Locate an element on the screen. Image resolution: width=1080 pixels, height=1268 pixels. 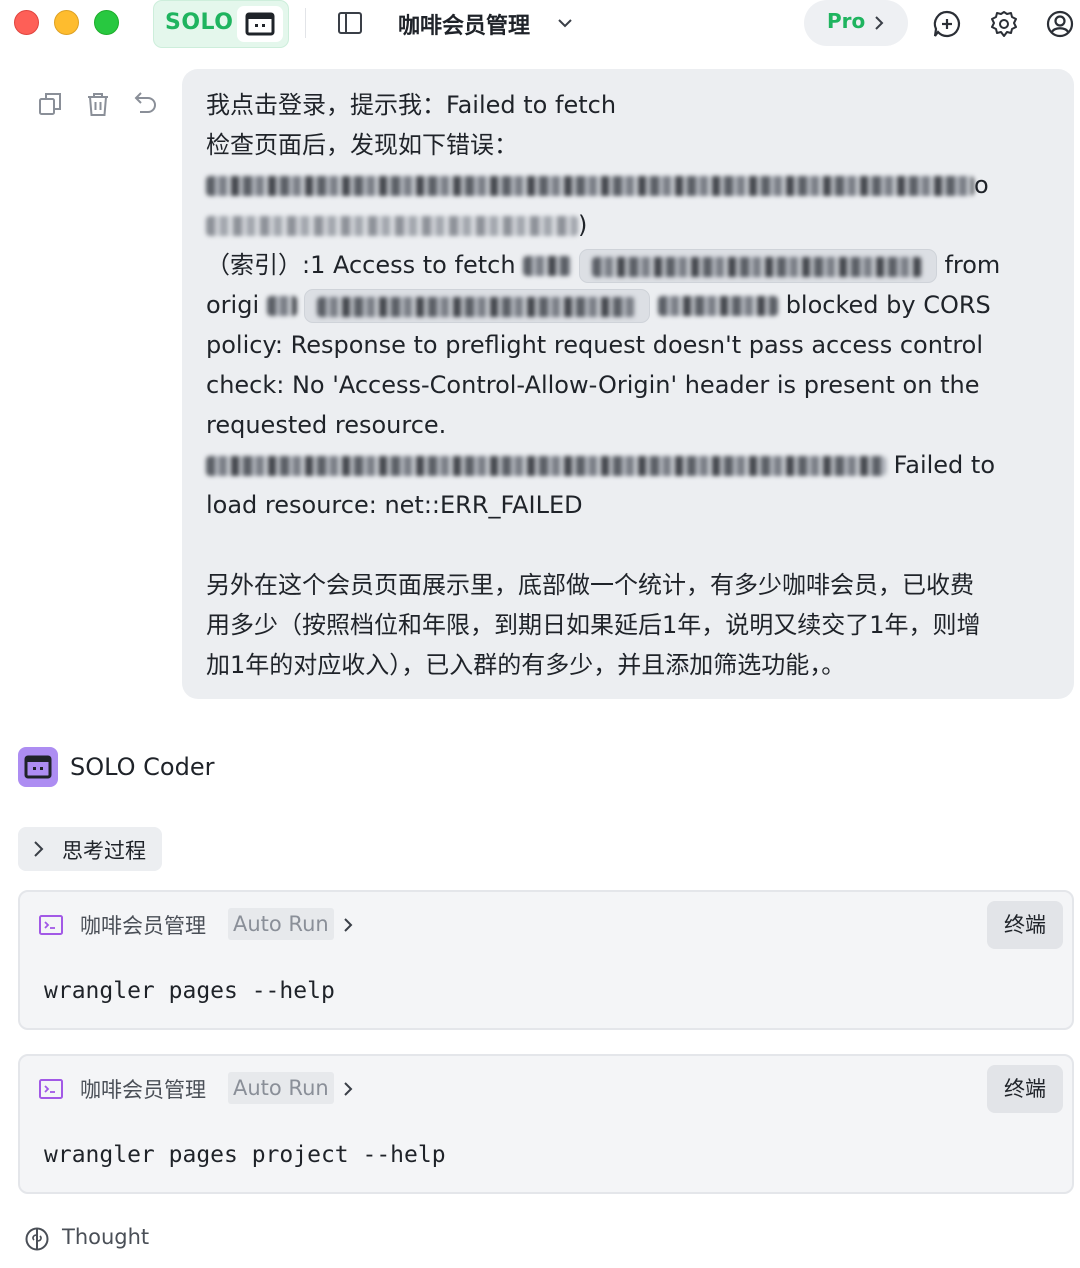
message-fragment: Failed to is located at coordinates (944, 465).